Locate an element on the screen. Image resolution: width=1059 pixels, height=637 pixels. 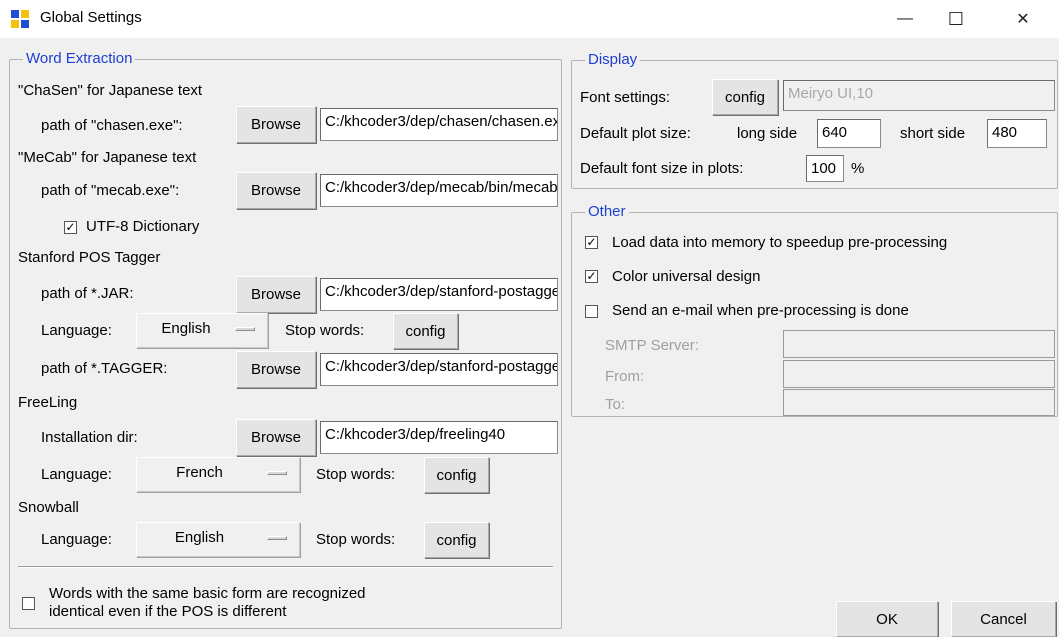
utf8-dictionary-label: UTF-8 Dictionary is located at coordinates (143, 226).